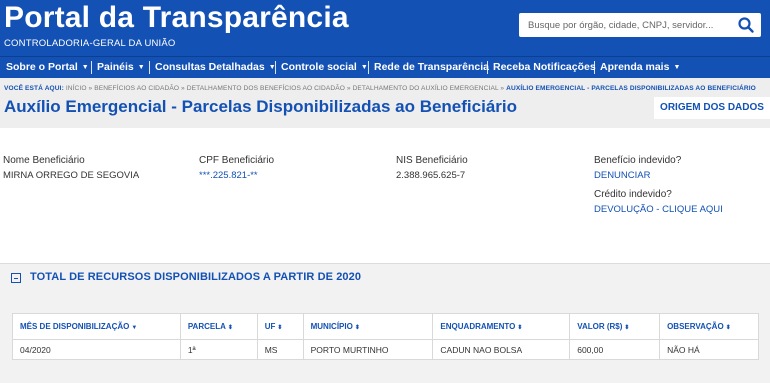 Image resolution: width=770 pixels, height=383 pixels. Describe the element at coordinates (324, 67) in the screenshot. I see `nav-item-controle-social: Controle social ▼` at that location.